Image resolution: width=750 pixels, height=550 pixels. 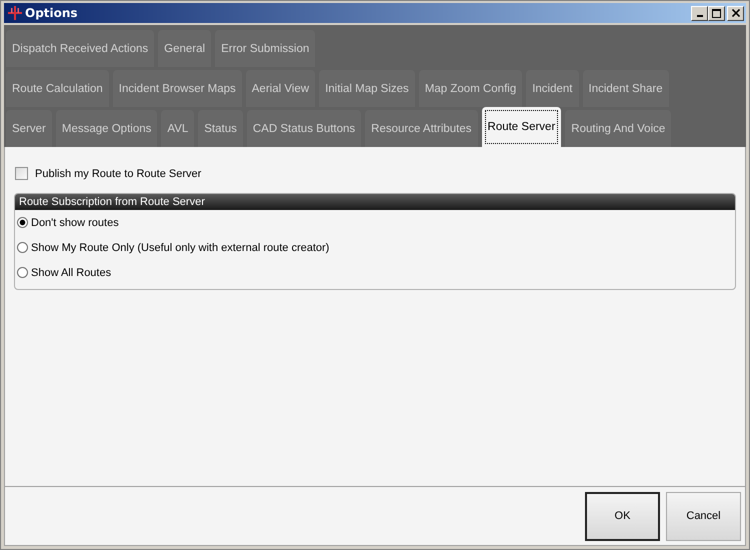 What do you see at coordinates (107, 128) in the screenshot?
I see `tab: Message Options` at bounding box center [107, 128].